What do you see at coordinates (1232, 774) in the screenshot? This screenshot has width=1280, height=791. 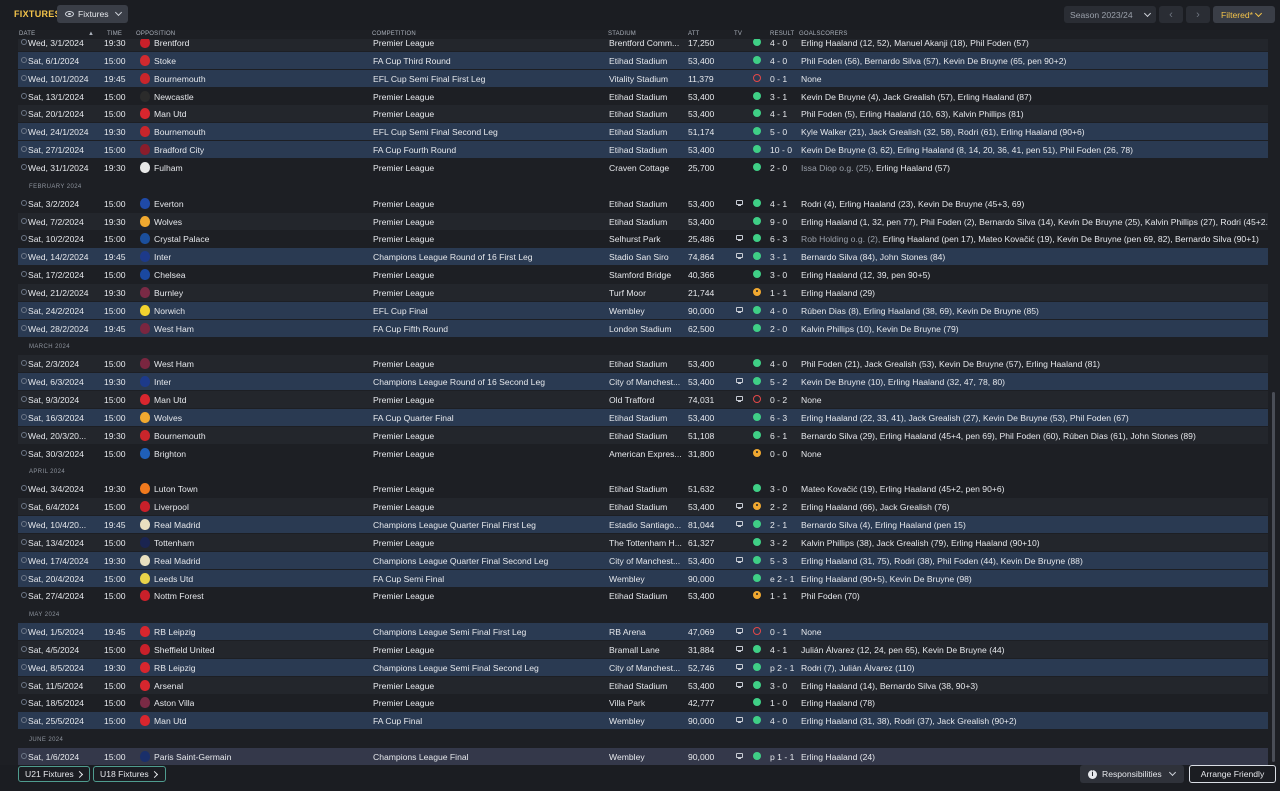 I see `arrange-friendly-button: Arrange Friendly` at bounding box center [1232, 774].